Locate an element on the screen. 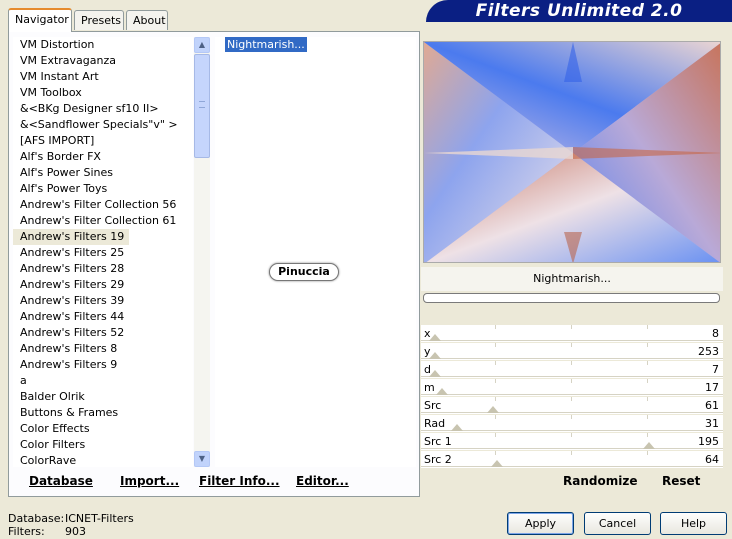 This screenshot has height=539, width=732. category-item: Color Effects is located at coordinates (103, 429).